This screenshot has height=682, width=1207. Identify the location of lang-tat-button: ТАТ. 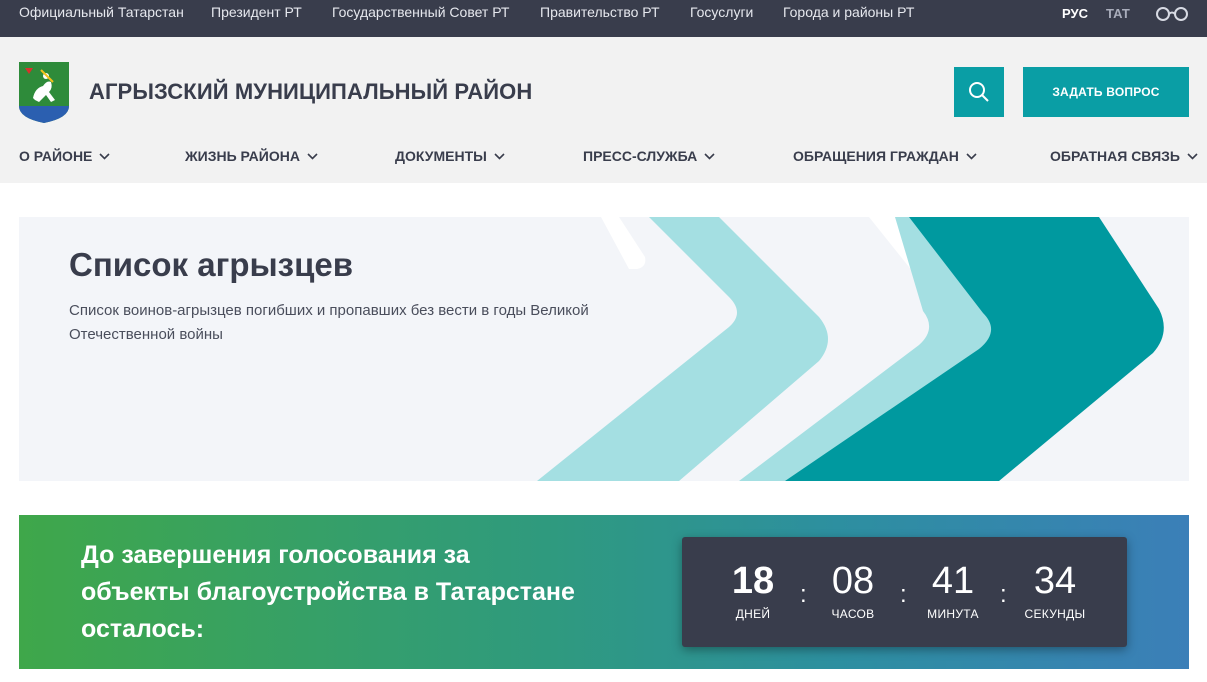
(1118, 13).